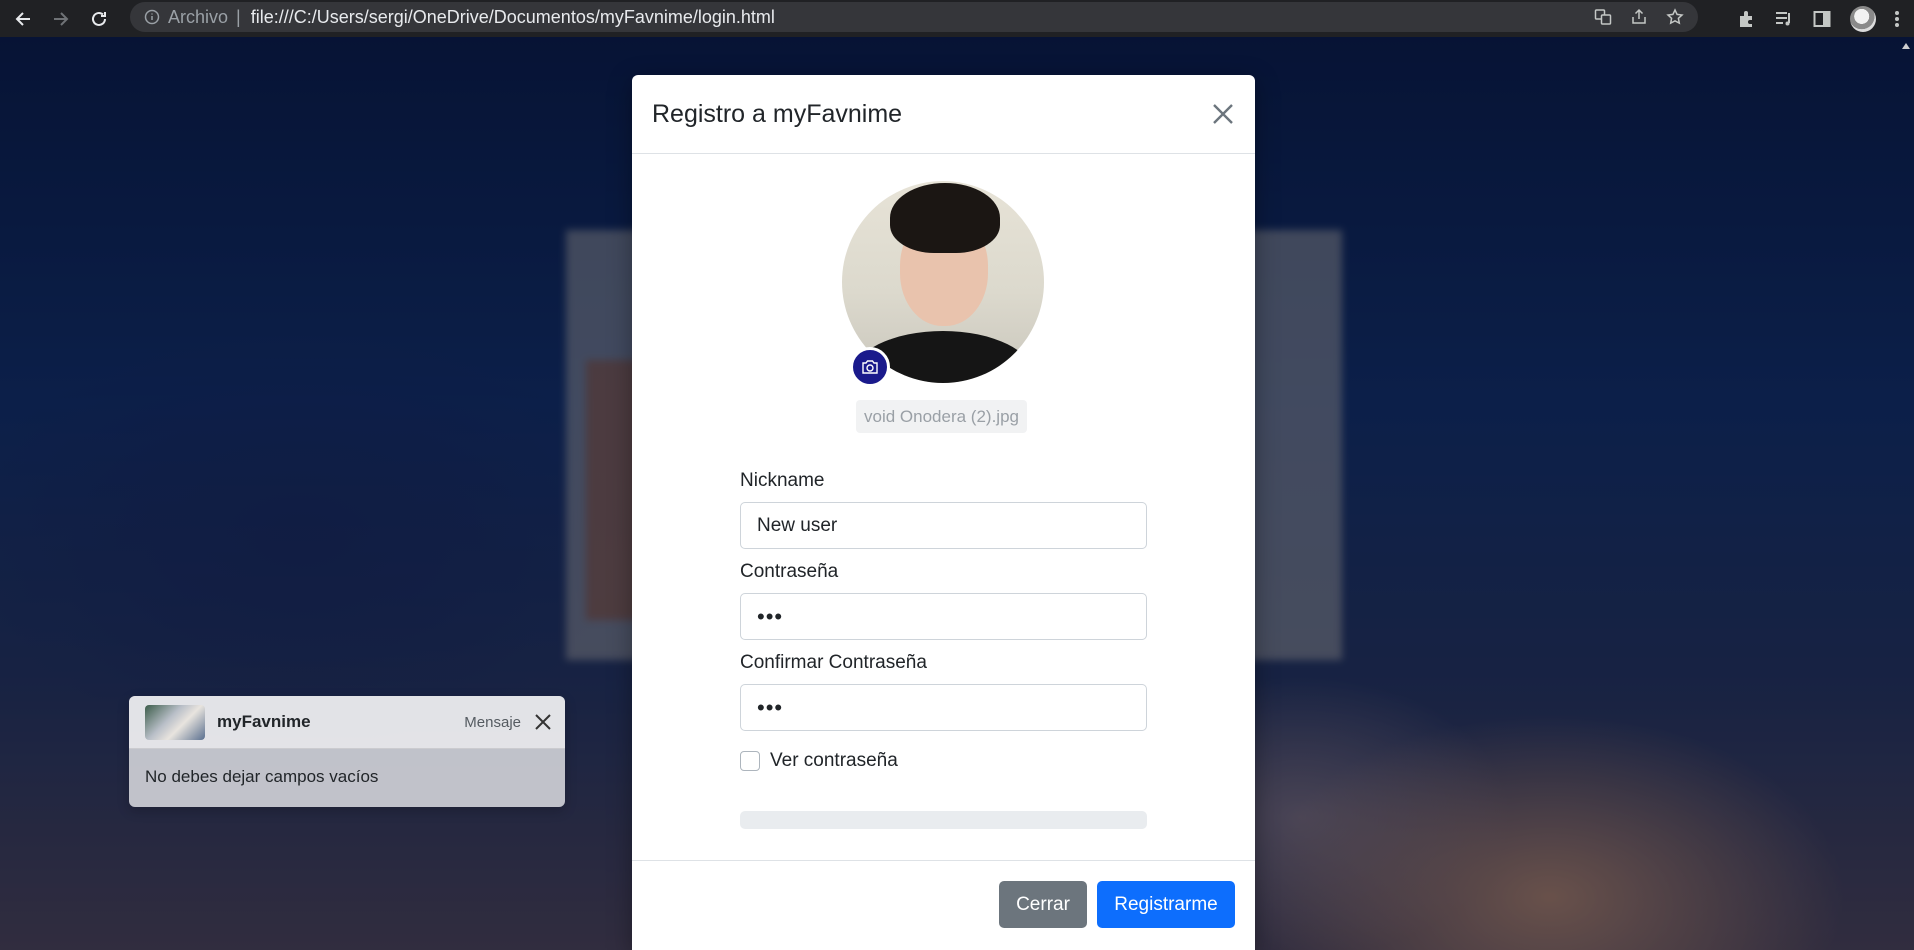 This screenshot has width=1914, height=950. What do you see at coordinates (943, 905) in the screenshot?
I see `modal-footer: Cerrar Registrarme` at bounding box center [943, 905].